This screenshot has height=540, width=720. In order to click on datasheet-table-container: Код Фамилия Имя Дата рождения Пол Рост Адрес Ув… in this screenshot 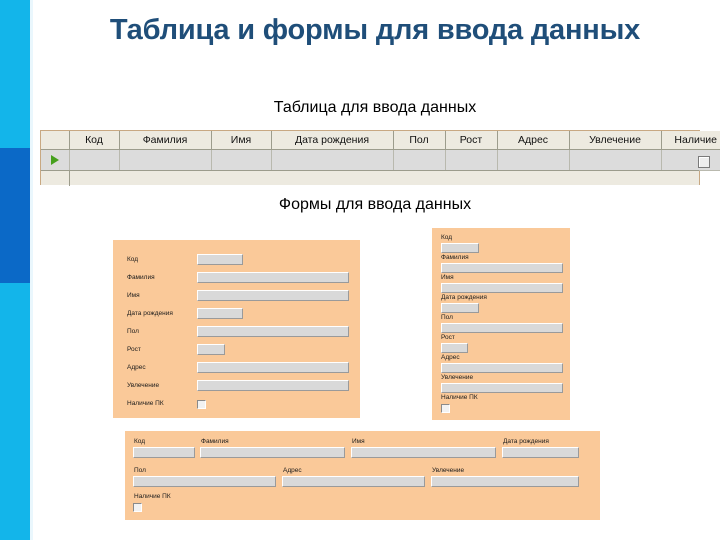, I will do `click(380, 158)`.